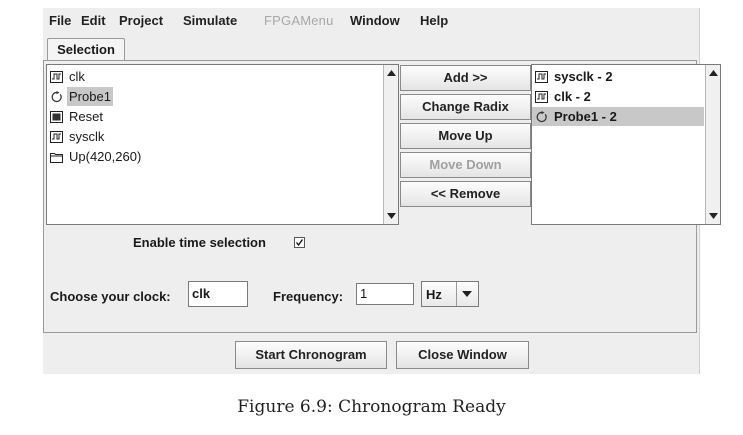 Image resolution: width=743 pixels, height=435 pixels. What do you see at coordinates (86, 116) in the screenshot?
I see `list-item-label: Reset` at bounding box center [86, 116].